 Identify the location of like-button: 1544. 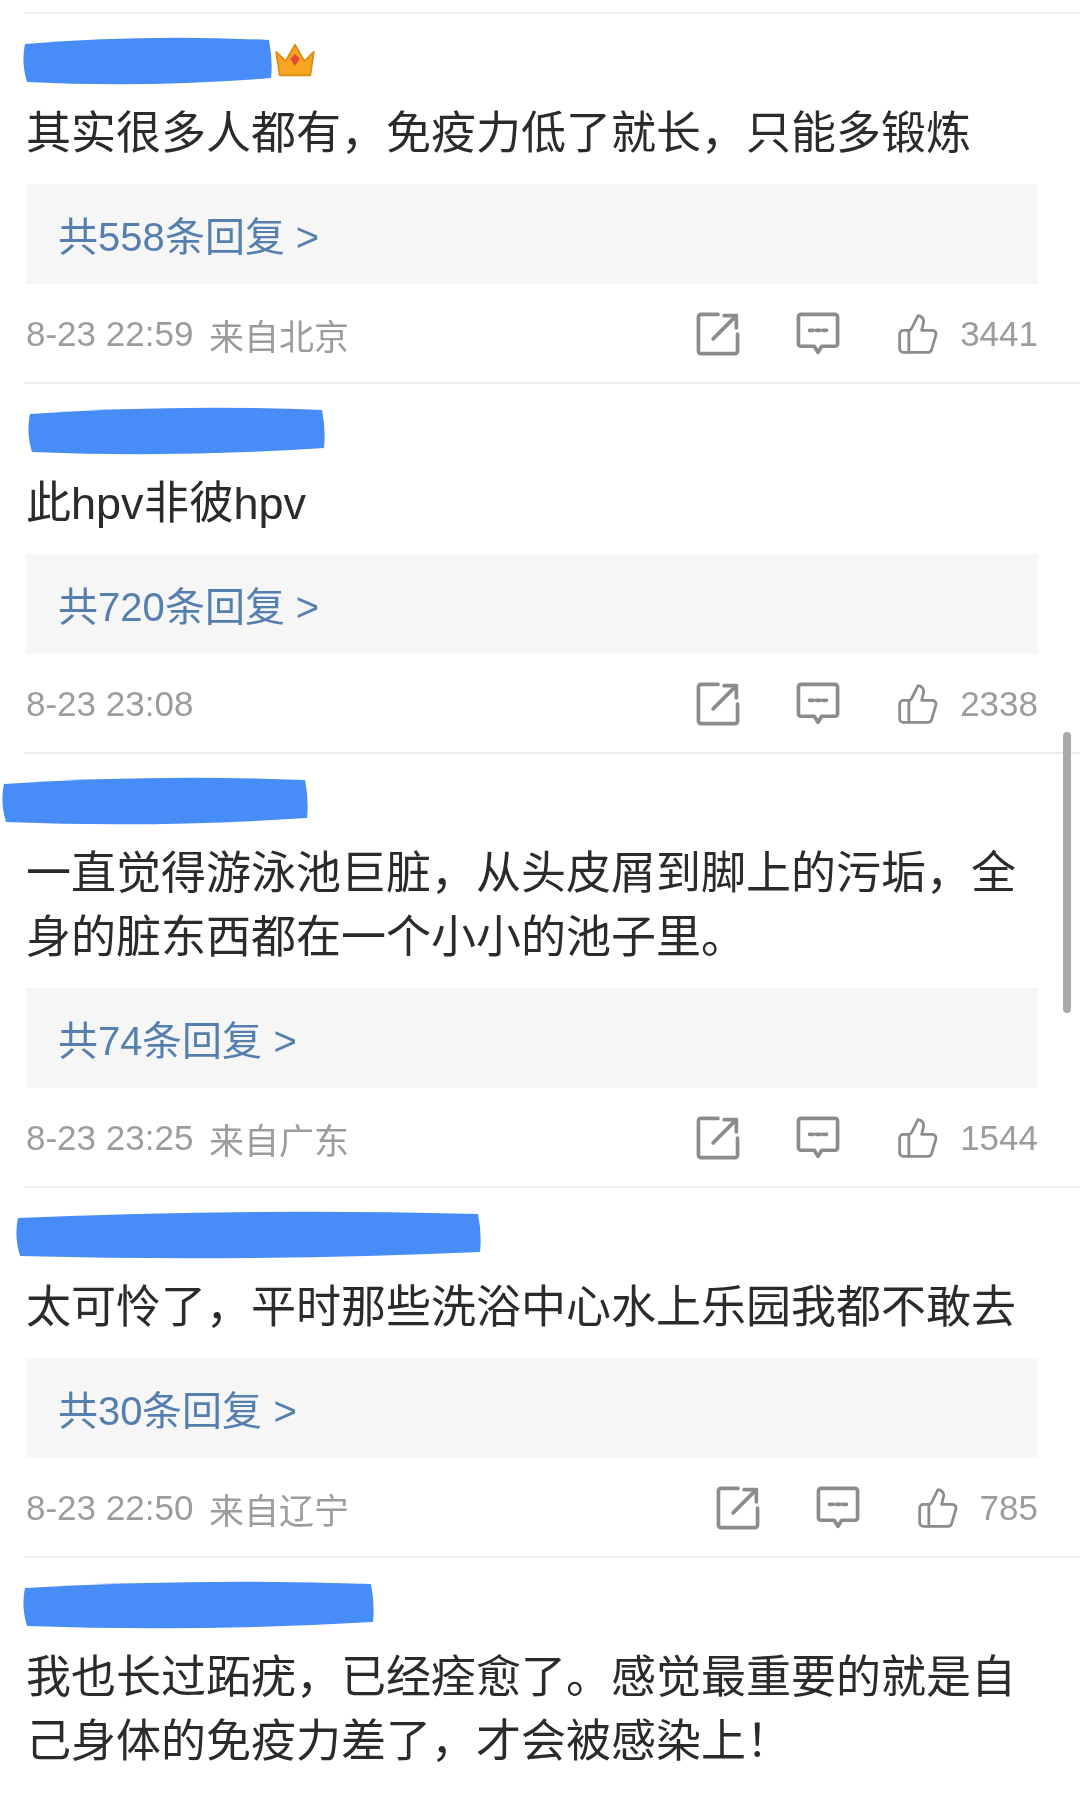
(967, 1138).